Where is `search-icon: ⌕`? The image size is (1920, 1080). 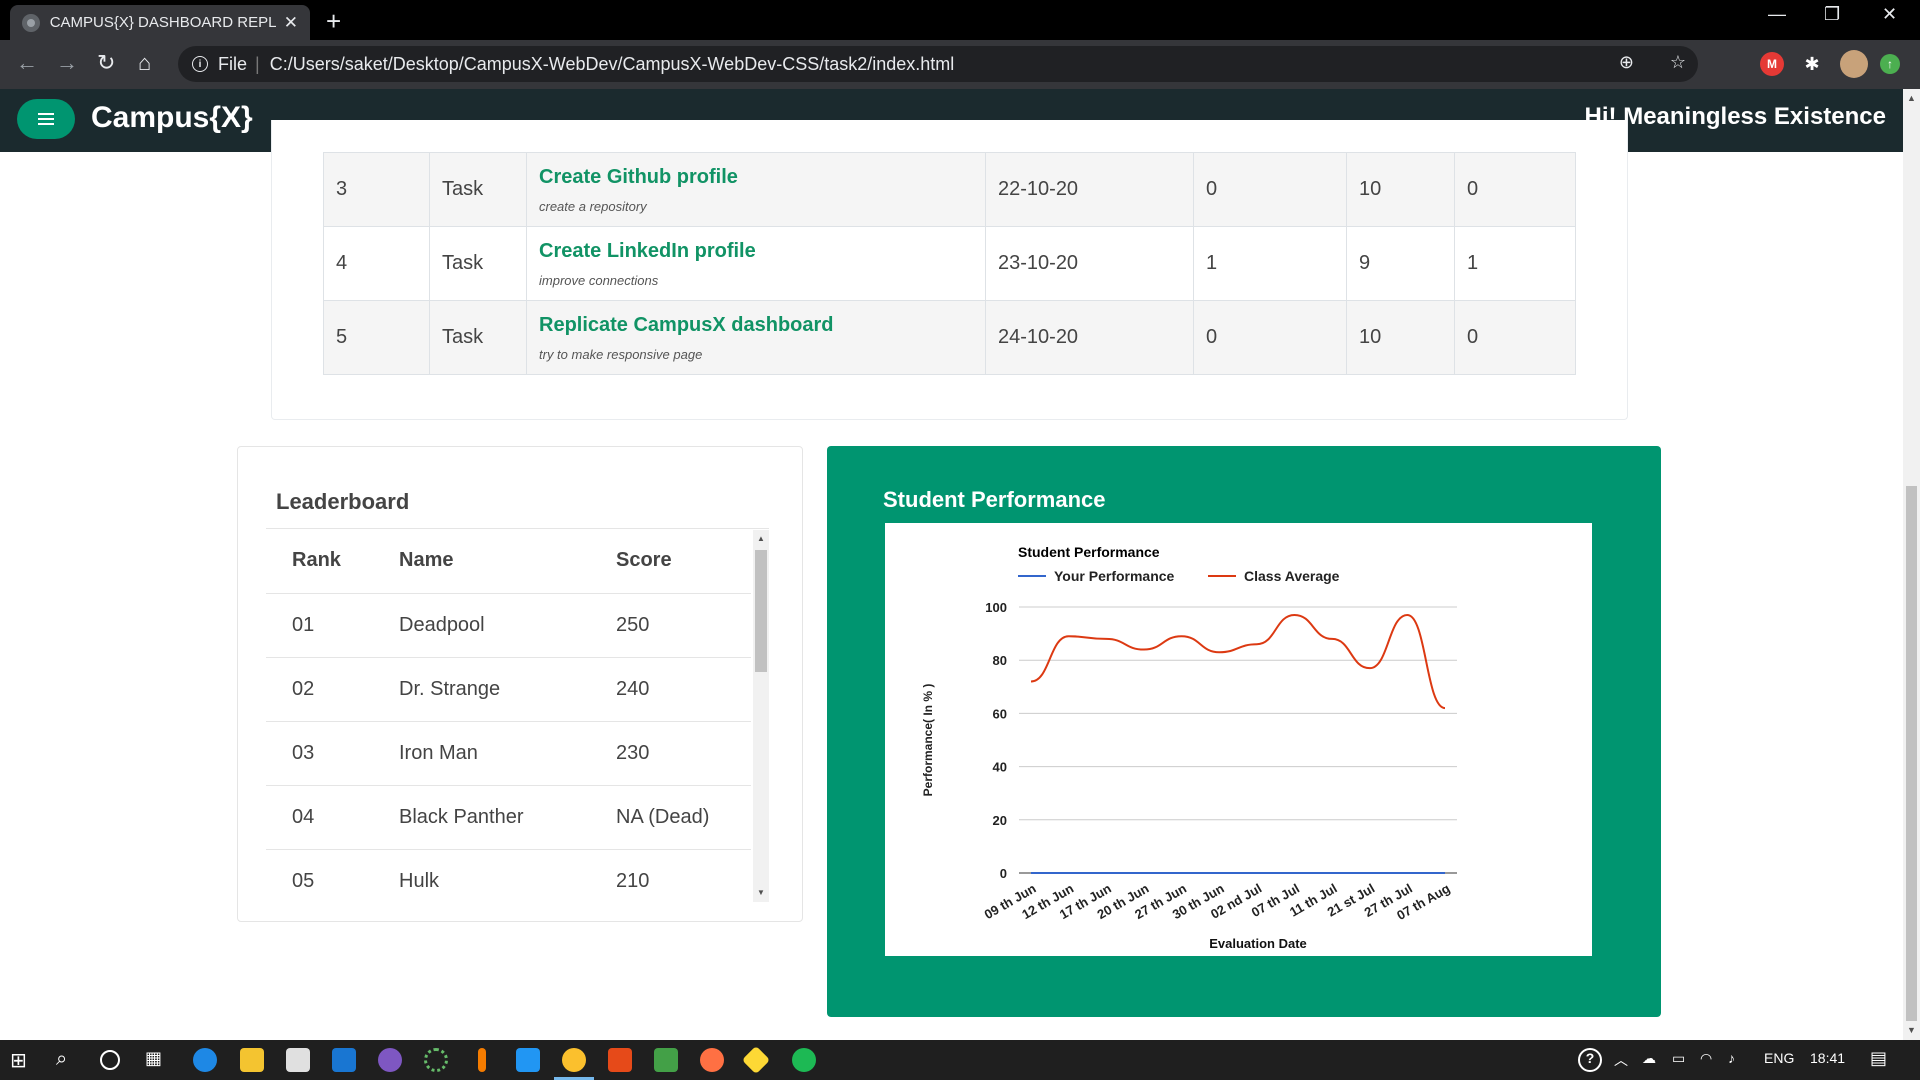 search-icon: ⌕ is located at coordinates (68, 1060).